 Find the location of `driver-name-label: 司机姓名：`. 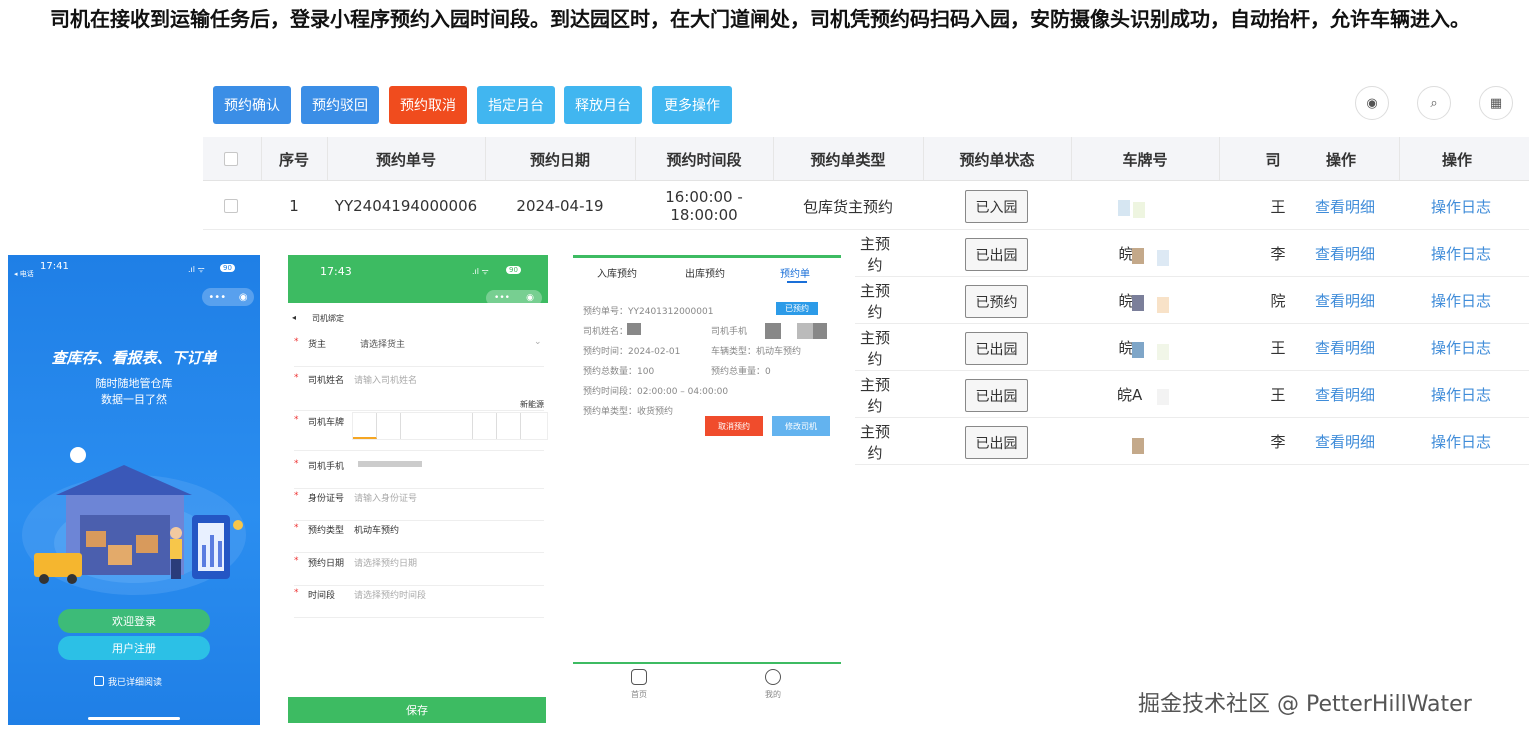

driver-name-label: 司机姓名： is located at coordinates (606, 332).